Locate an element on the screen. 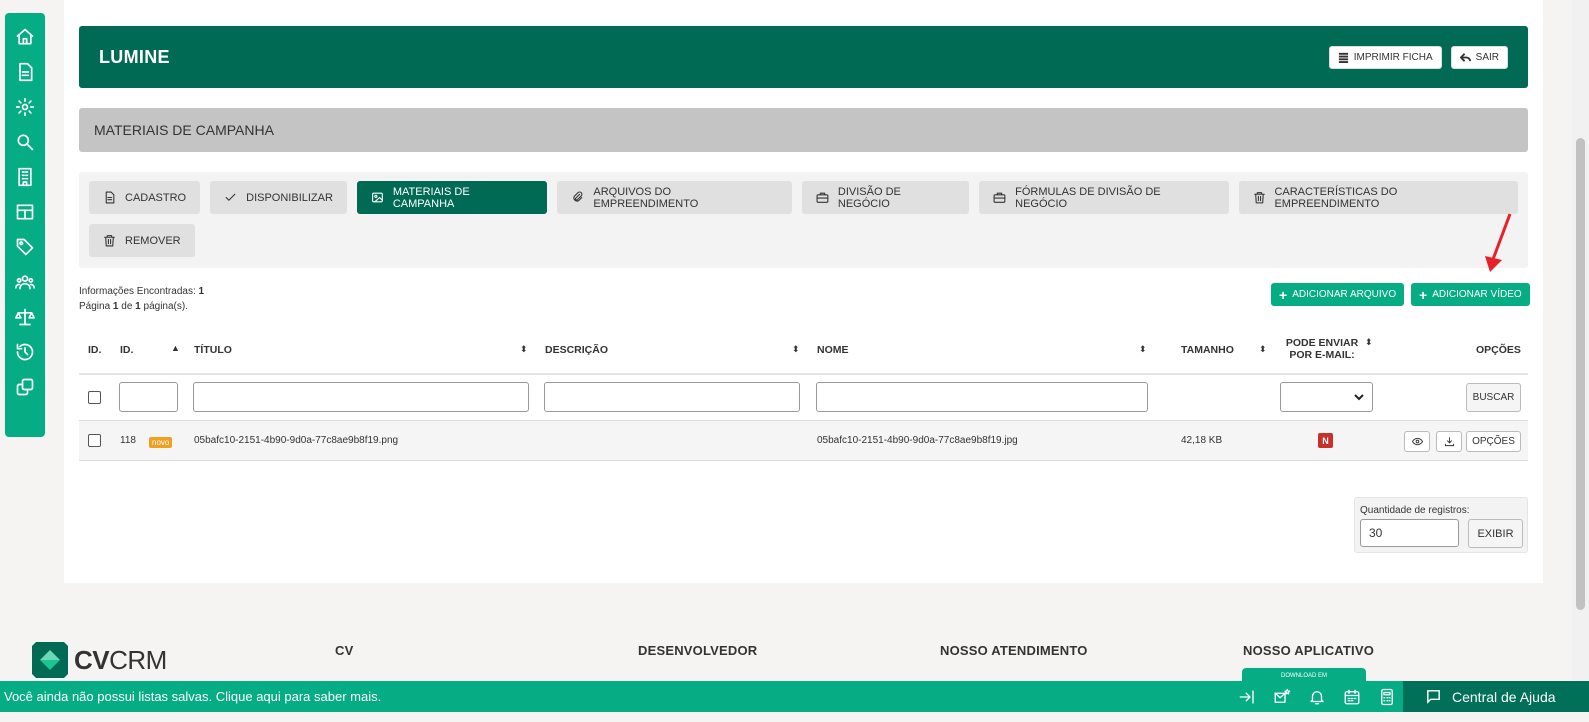  tab-disponibilizar: DISPONIBILIZAR is located at coordinates (278, 197).